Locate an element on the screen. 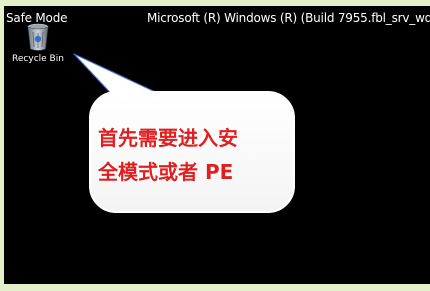  recycle-bin-icon is located at coordinates (38, 37).